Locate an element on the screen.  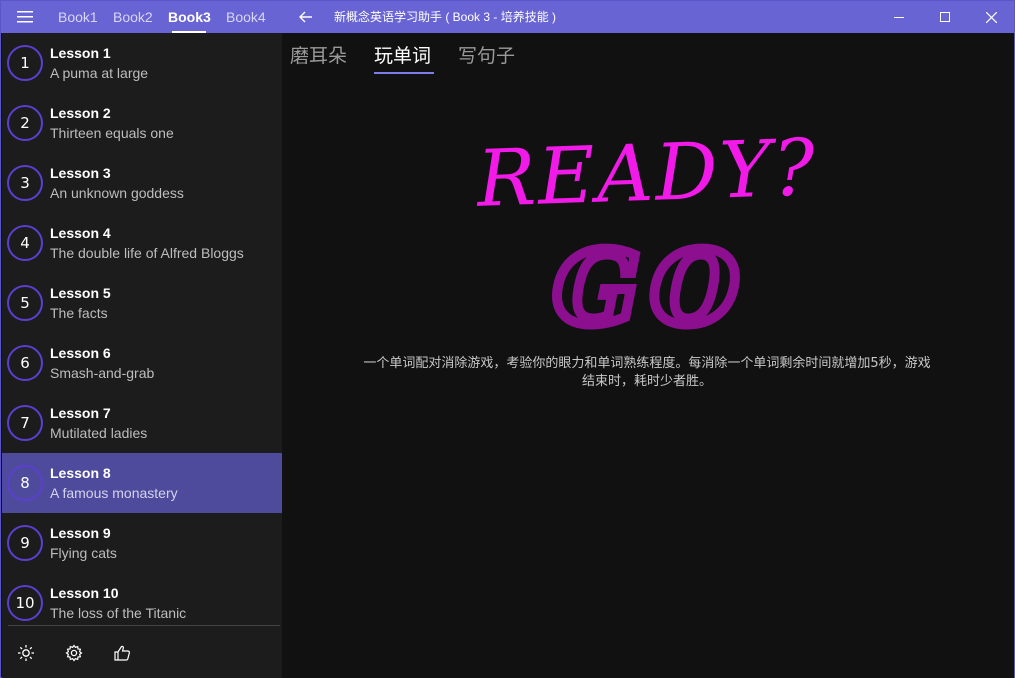
lesson-number-badge: 3 is located at coordinates (25, 183).